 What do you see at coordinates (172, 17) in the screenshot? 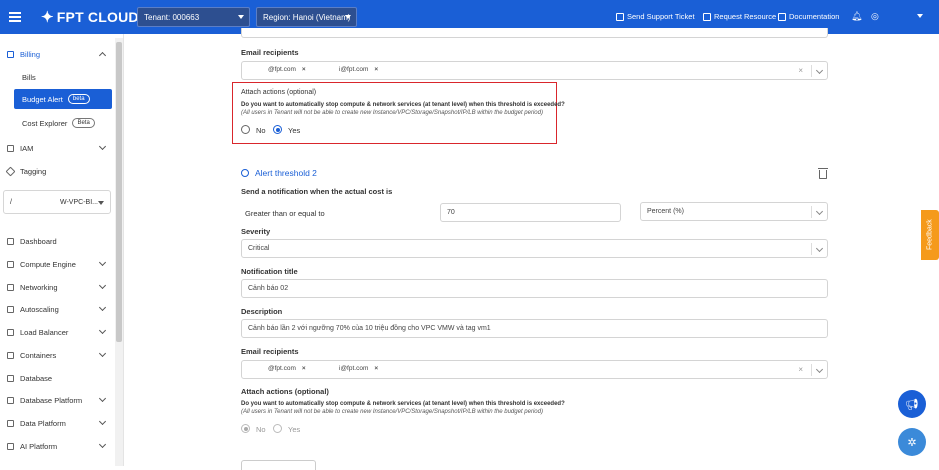
I see `tenant-value: Tenant: 000663` at bounding box center [172, 17].